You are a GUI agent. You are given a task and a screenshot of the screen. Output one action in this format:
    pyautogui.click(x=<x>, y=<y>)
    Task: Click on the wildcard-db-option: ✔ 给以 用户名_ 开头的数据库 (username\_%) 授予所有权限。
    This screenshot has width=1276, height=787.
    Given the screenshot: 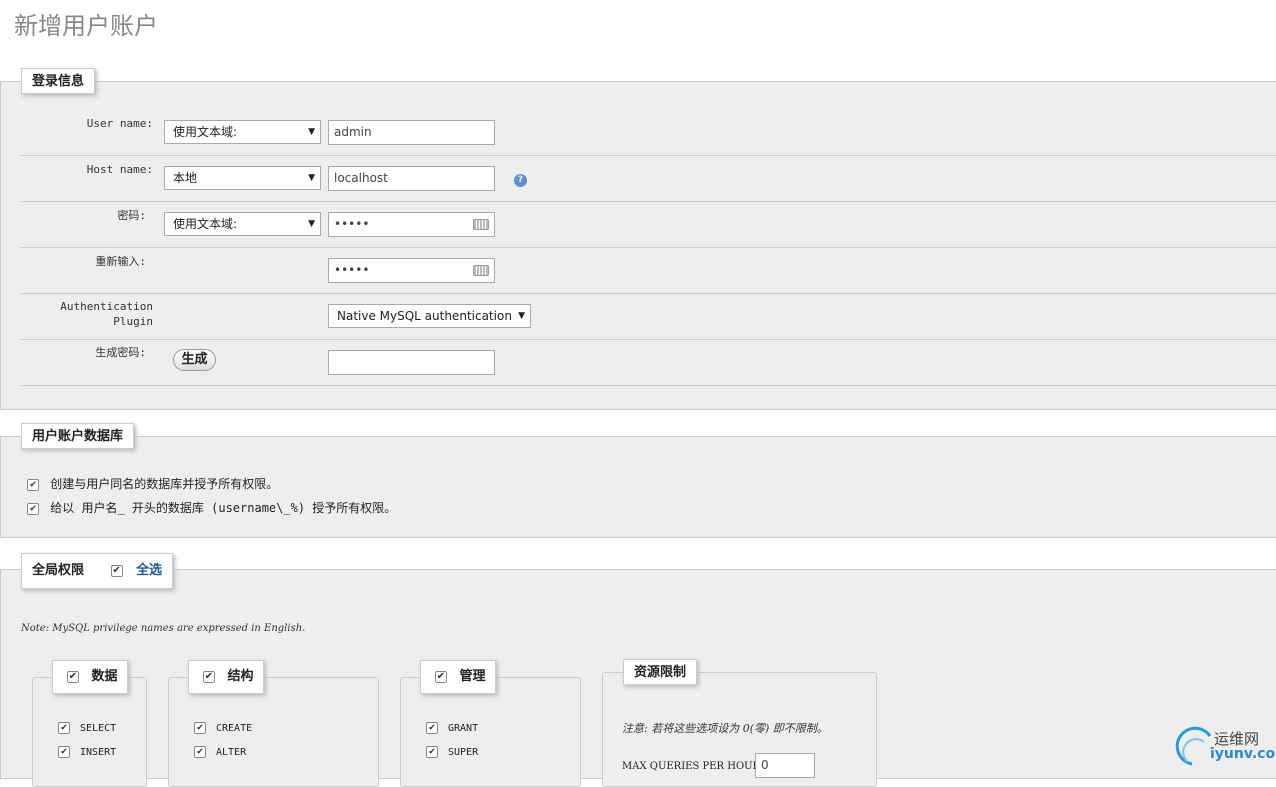 What is the action you would take?
    pyautogui.click(x=211, y=507)
    